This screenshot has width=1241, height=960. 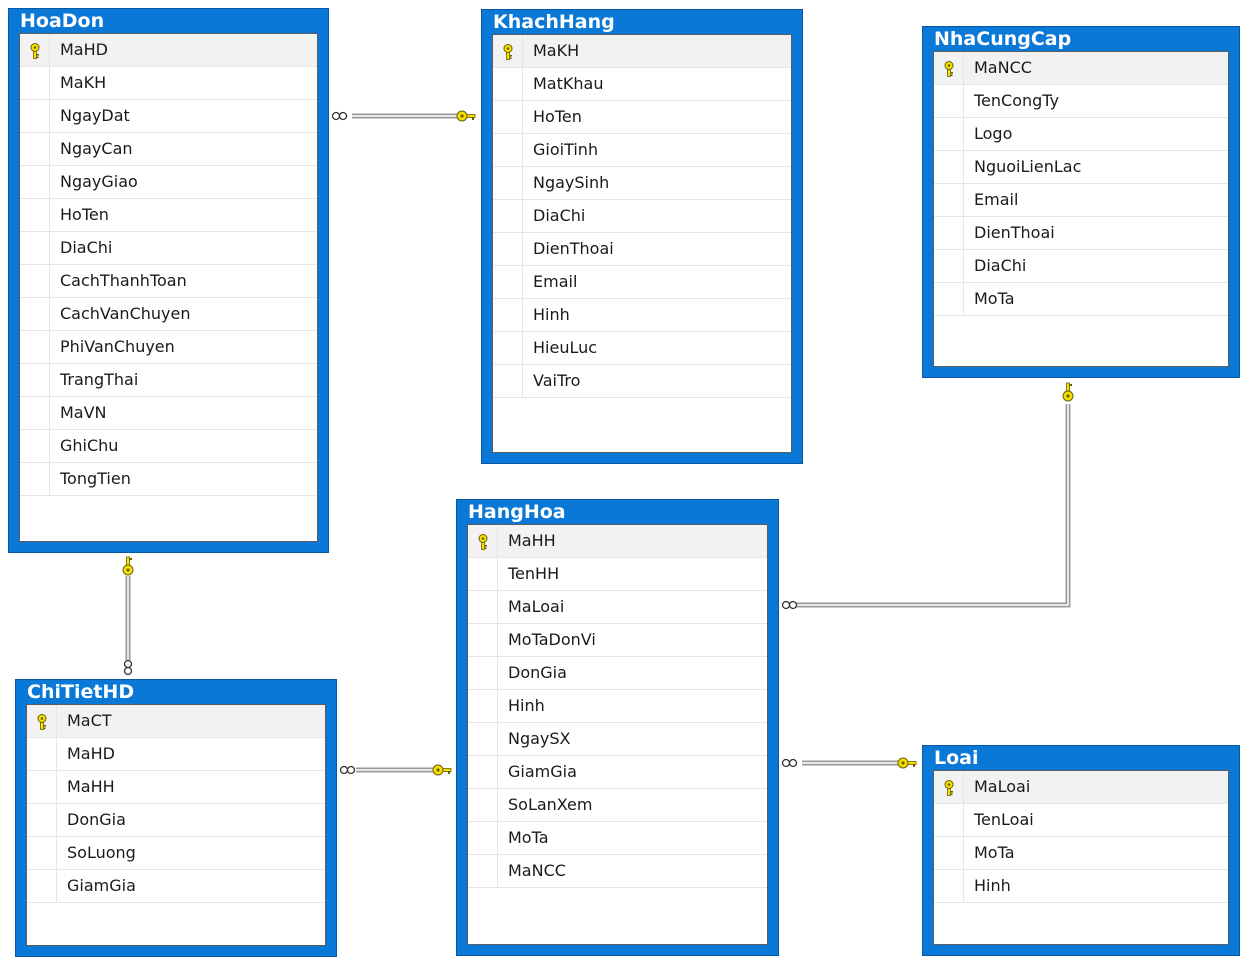 What do you see at coordinates (168, 314) in the screenshot?
I see `column-row: CachVanChuyen` at bounding box center [168, 314].